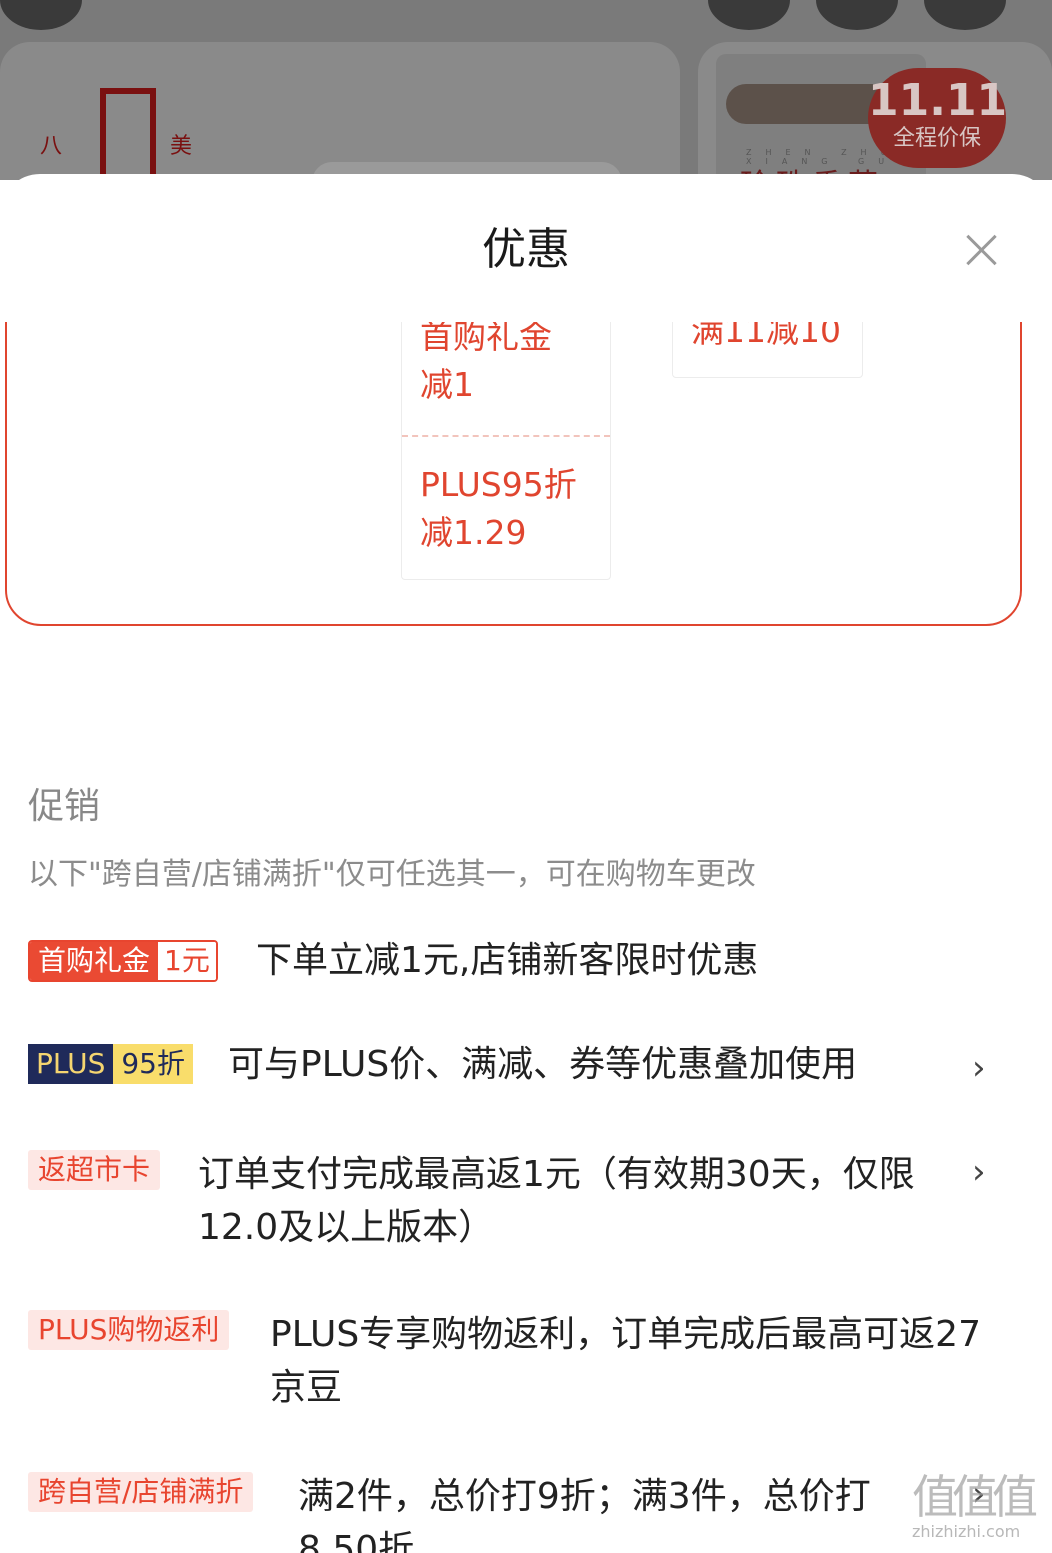 This screenshot has width=1052, height=1553. What do you see at coordinates (975, 1497) in the screenshot?
I see `watermark-logo: 值值值` at bounding box center [975, 1497].